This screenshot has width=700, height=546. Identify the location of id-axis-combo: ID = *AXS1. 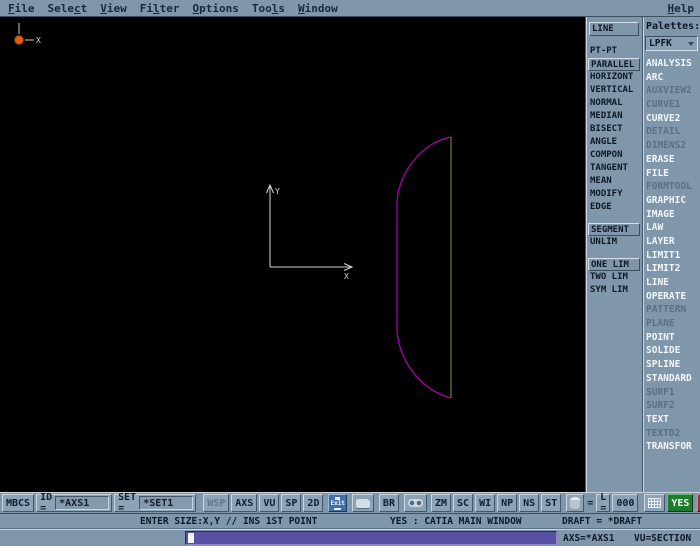
(74, 503).